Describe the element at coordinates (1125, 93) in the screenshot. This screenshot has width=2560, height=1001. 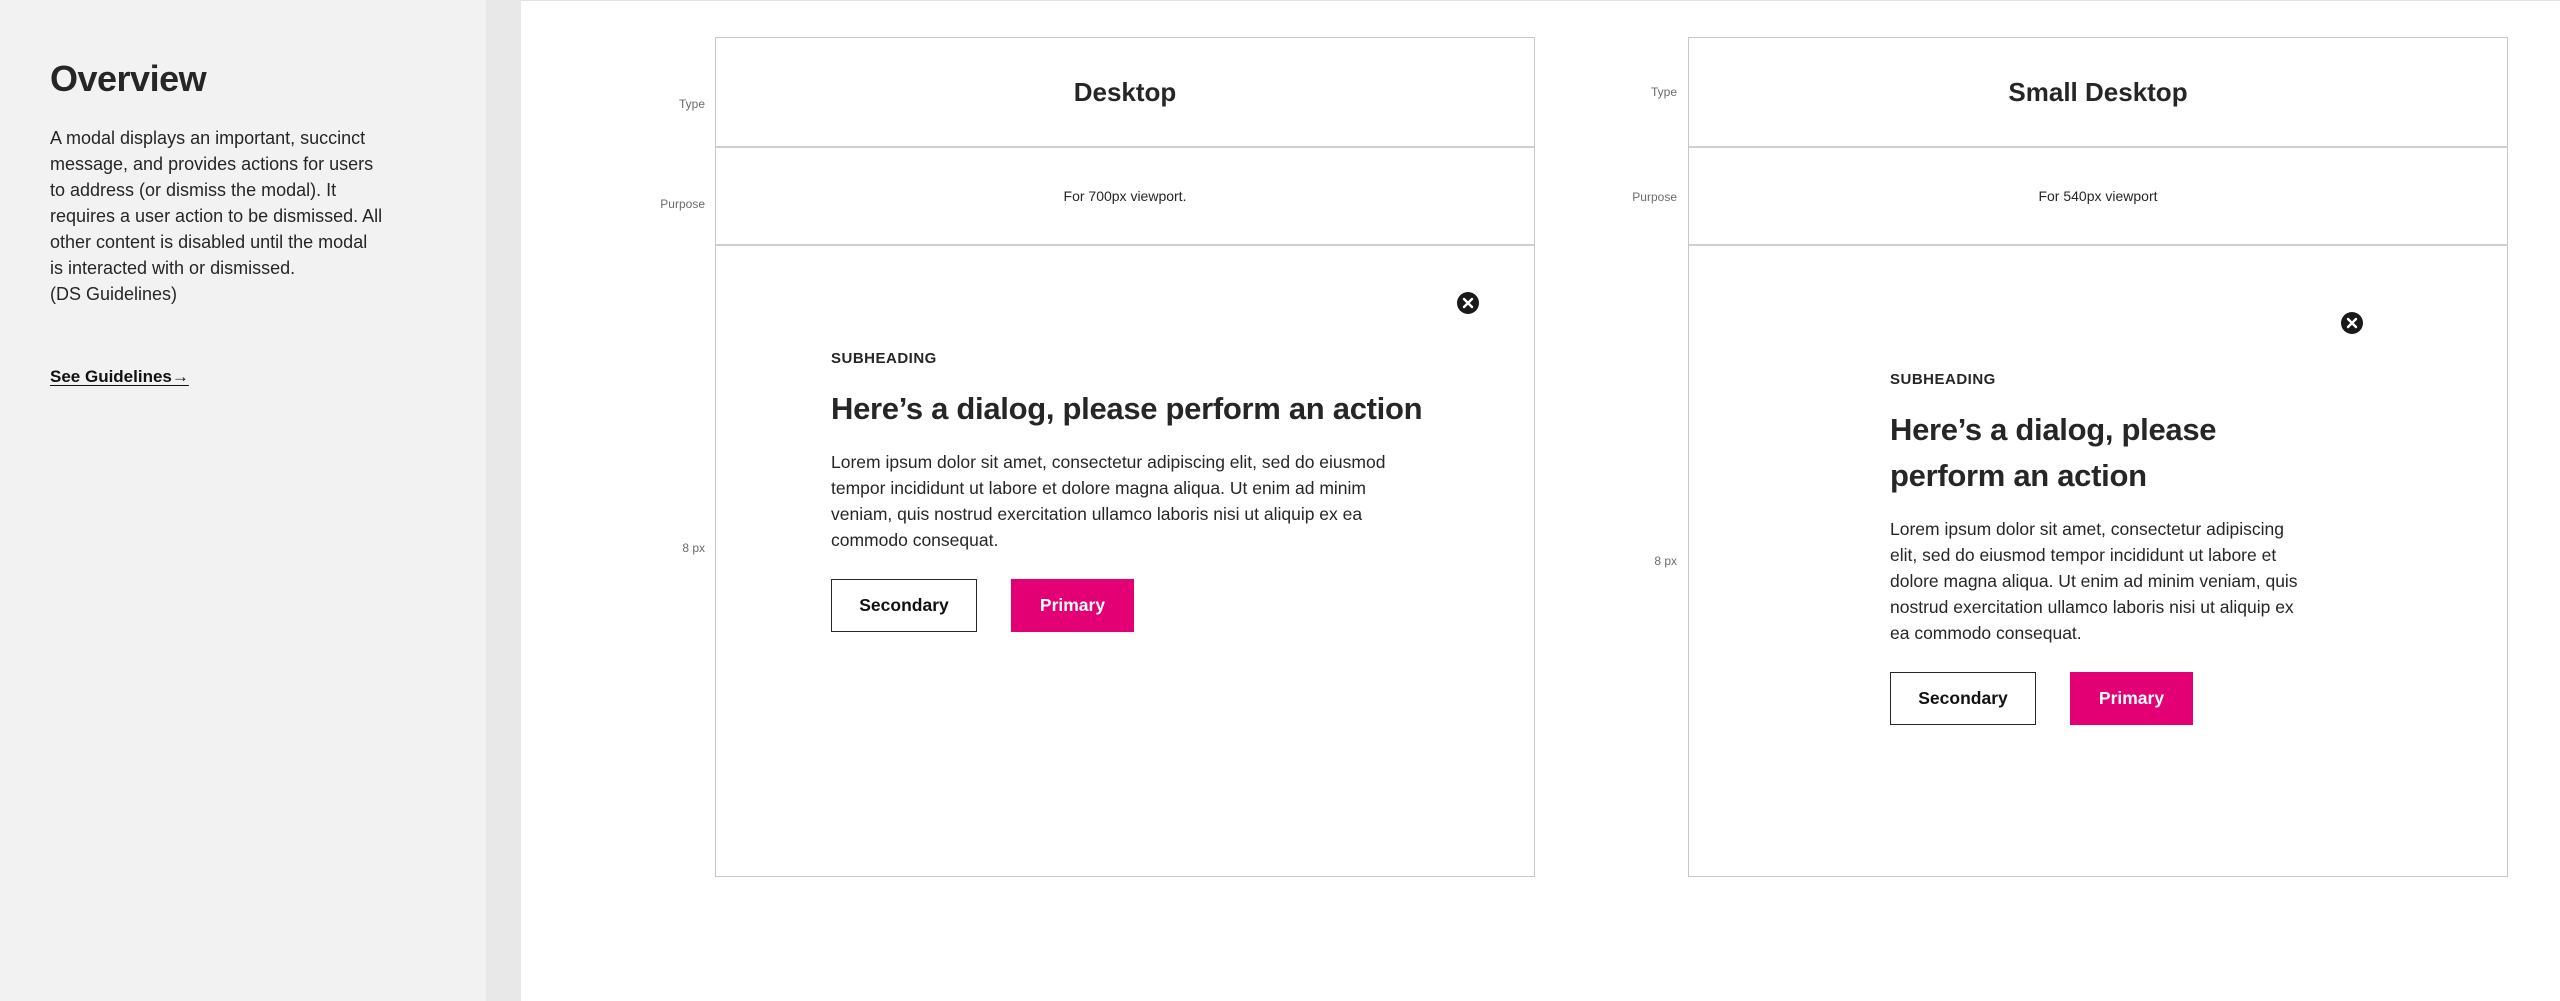
I see `variant-type: Desktop` at that location.